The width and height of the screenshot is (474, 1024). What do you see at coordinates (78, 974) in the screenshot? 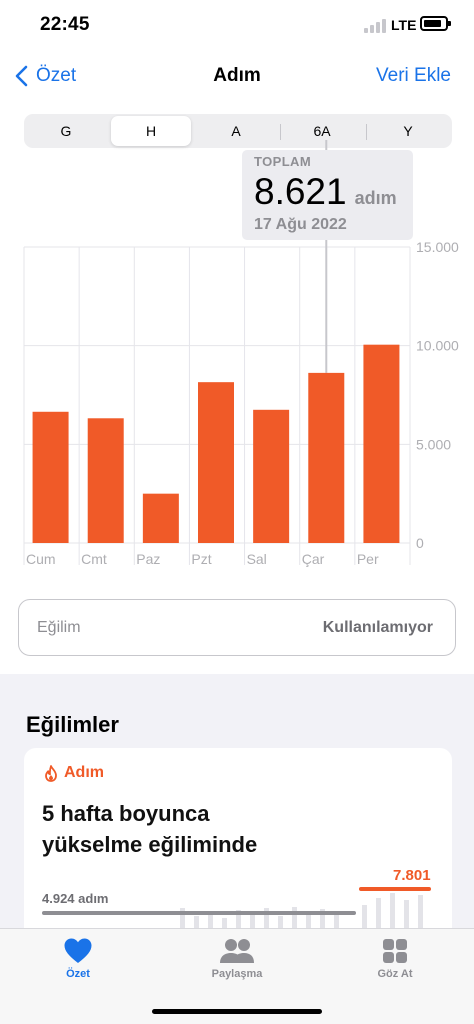
I see `tab-summary-label: Özet` at bounding box center [78, 974].